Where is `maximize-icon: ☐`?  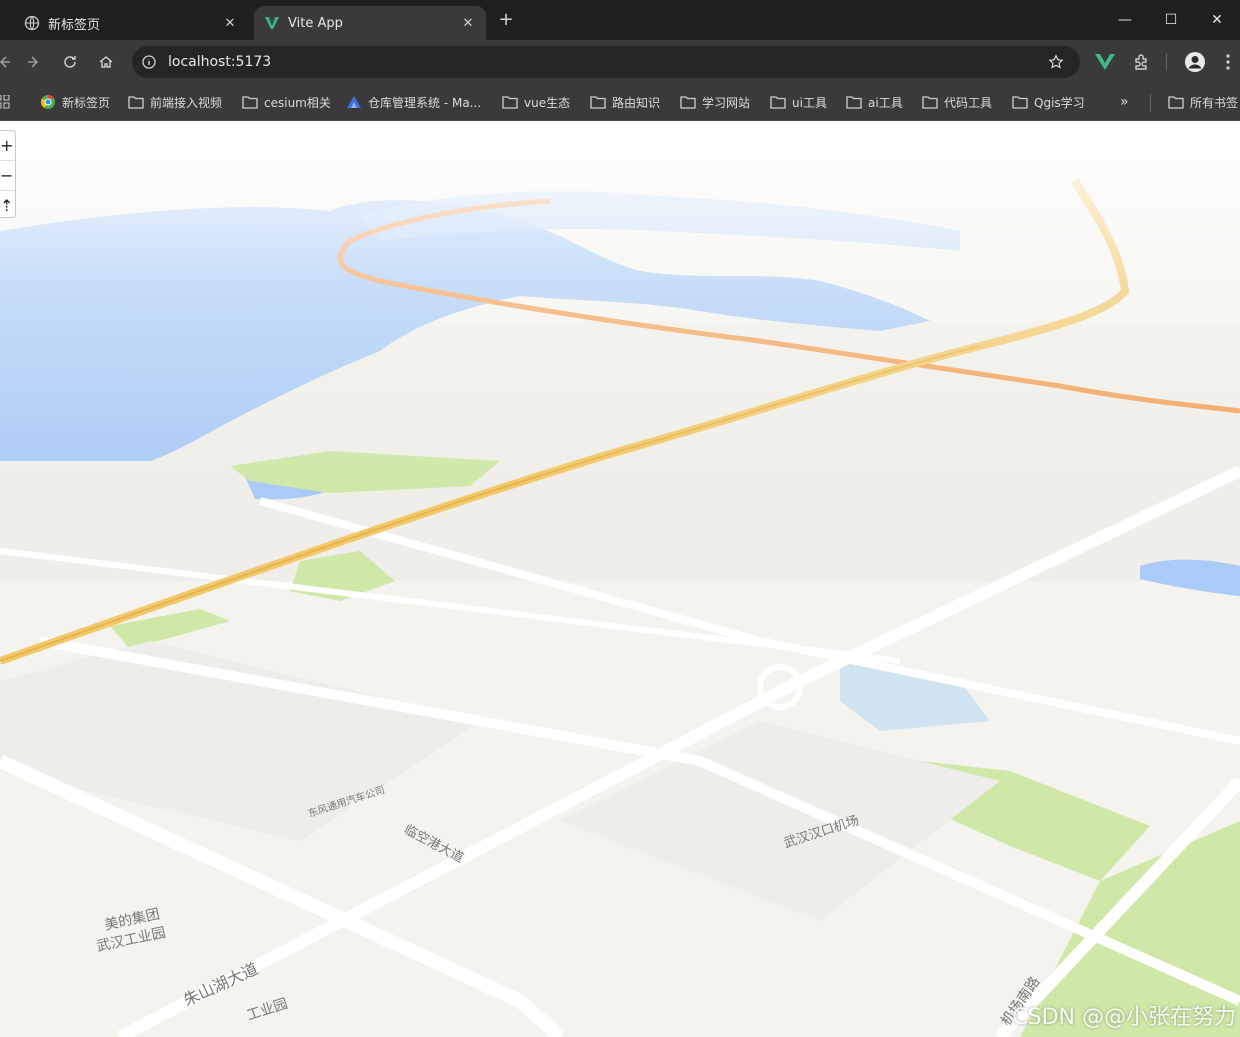 maximize-icon: ☐ is located at coordinates (1171, 20).